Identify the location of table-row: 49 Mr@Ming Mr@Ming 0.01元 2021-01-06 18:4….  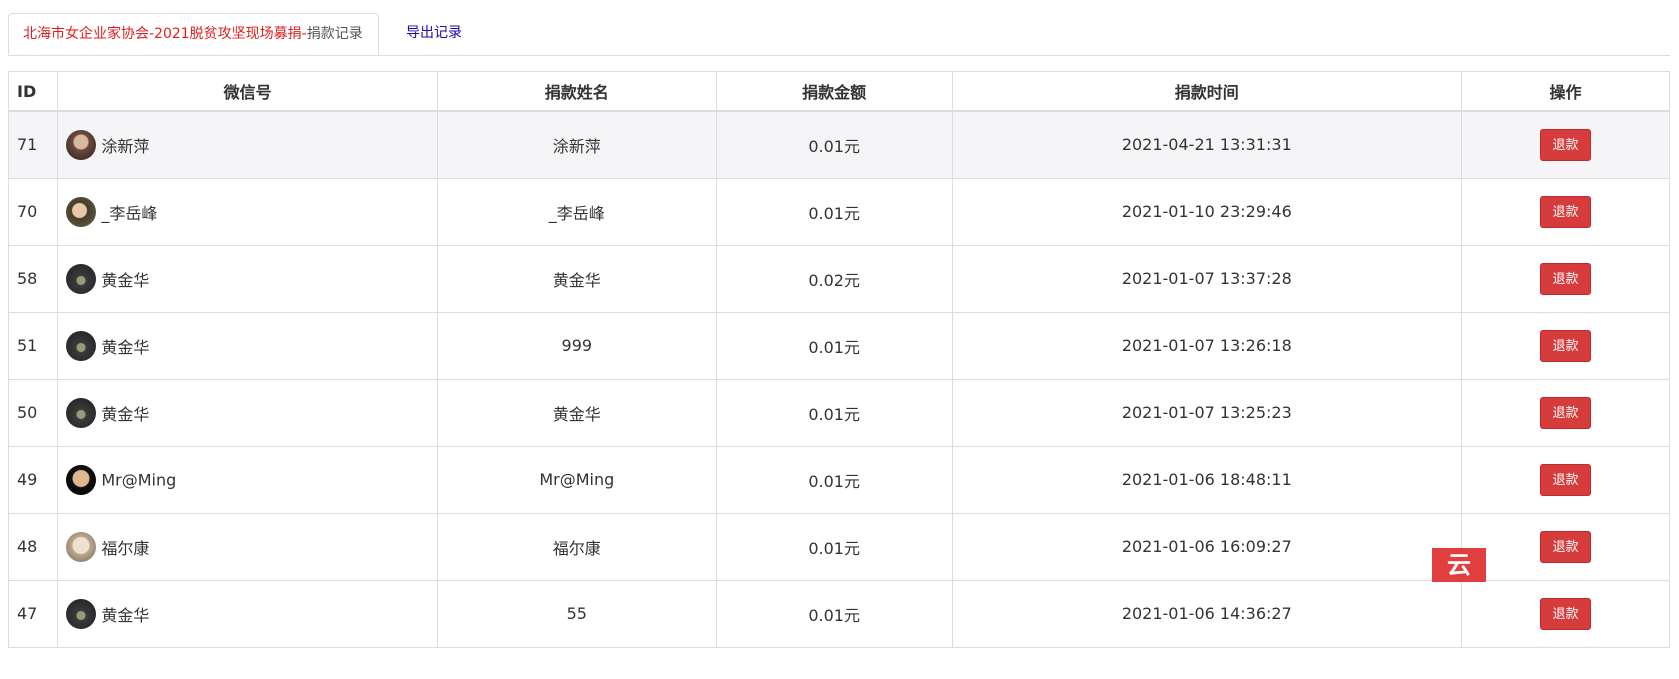
(839, 479).